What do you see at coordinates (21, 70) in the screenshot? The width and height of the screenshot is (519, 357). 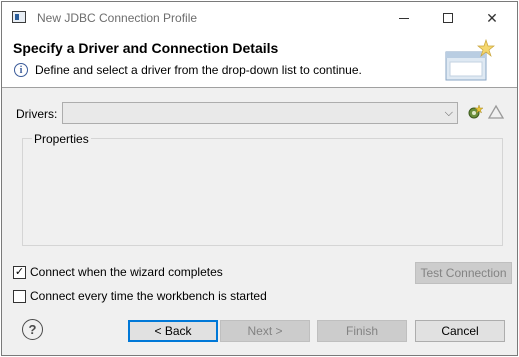 I see `info-icon: i` at bounding box center [21, 70].